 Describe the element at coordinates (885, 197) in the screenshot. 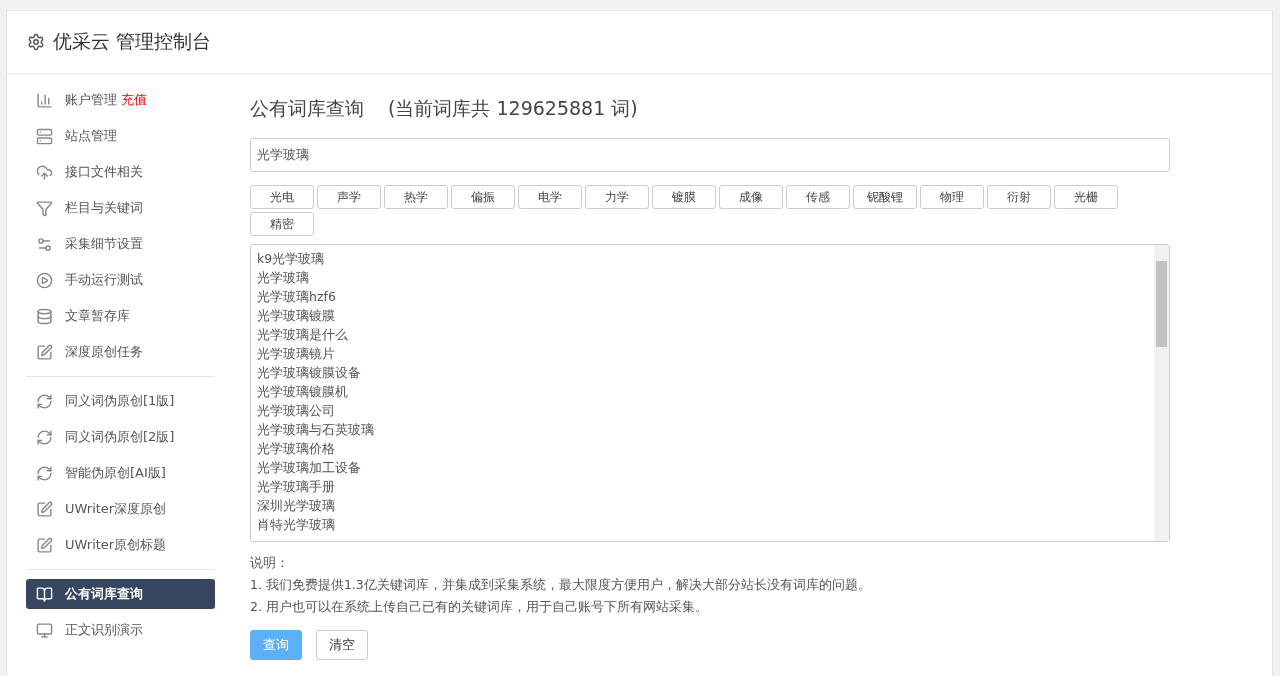

I see `keyword-tag: 铌酸锂` at that location.